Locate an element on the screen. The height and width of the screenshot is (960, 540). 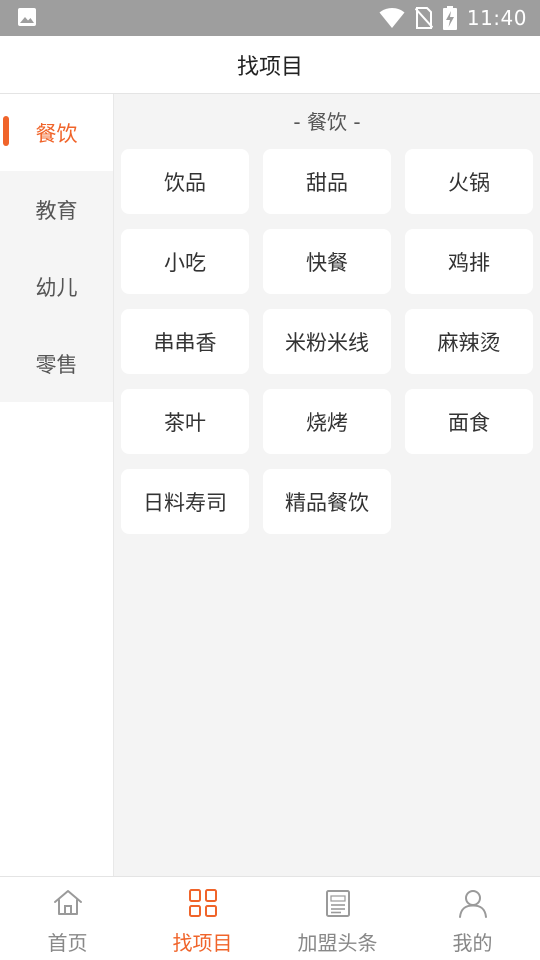
category-button: 米粉米线 is located at coordinates (327, 341).